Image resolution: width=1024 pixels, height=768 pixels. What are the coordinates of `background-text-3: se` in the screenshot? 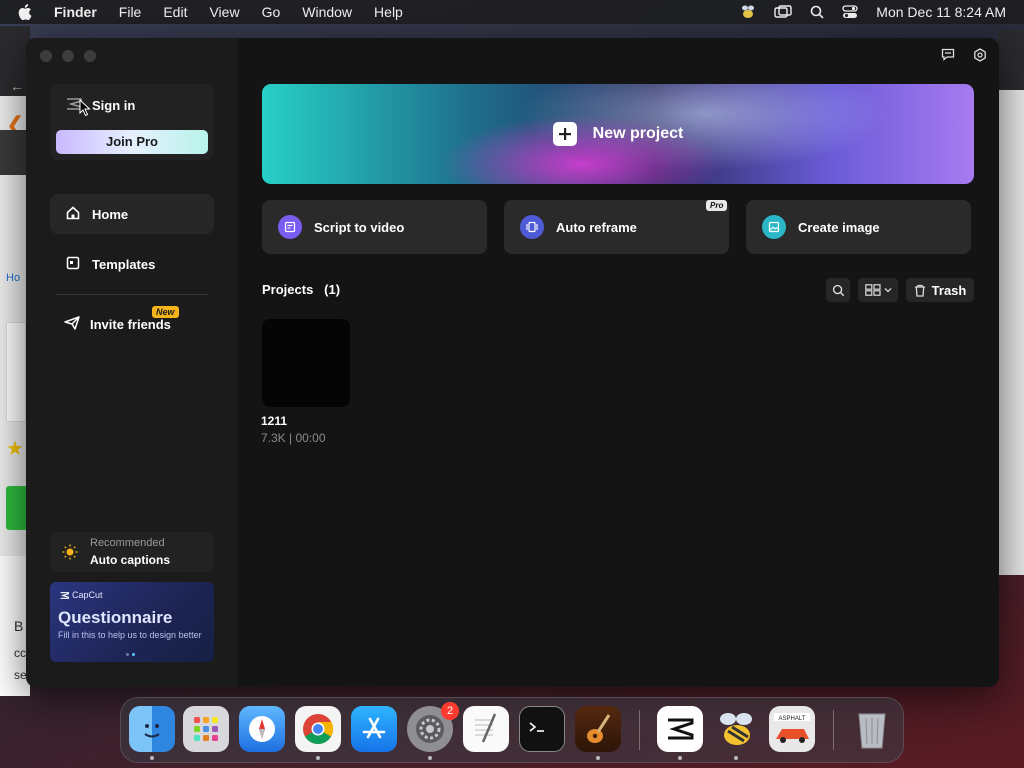 It's located at (20, 675).